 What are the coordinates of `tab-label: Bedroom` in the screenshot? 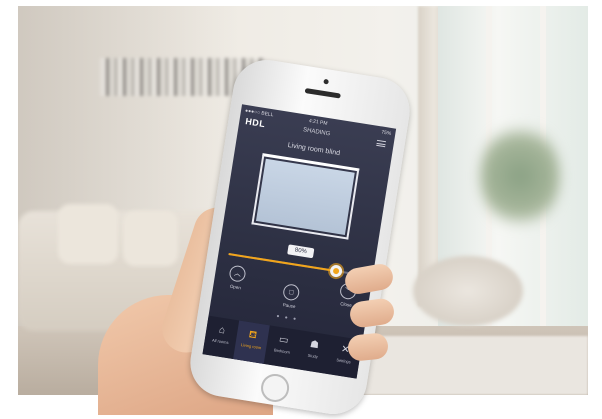 It's located at (282, 351).